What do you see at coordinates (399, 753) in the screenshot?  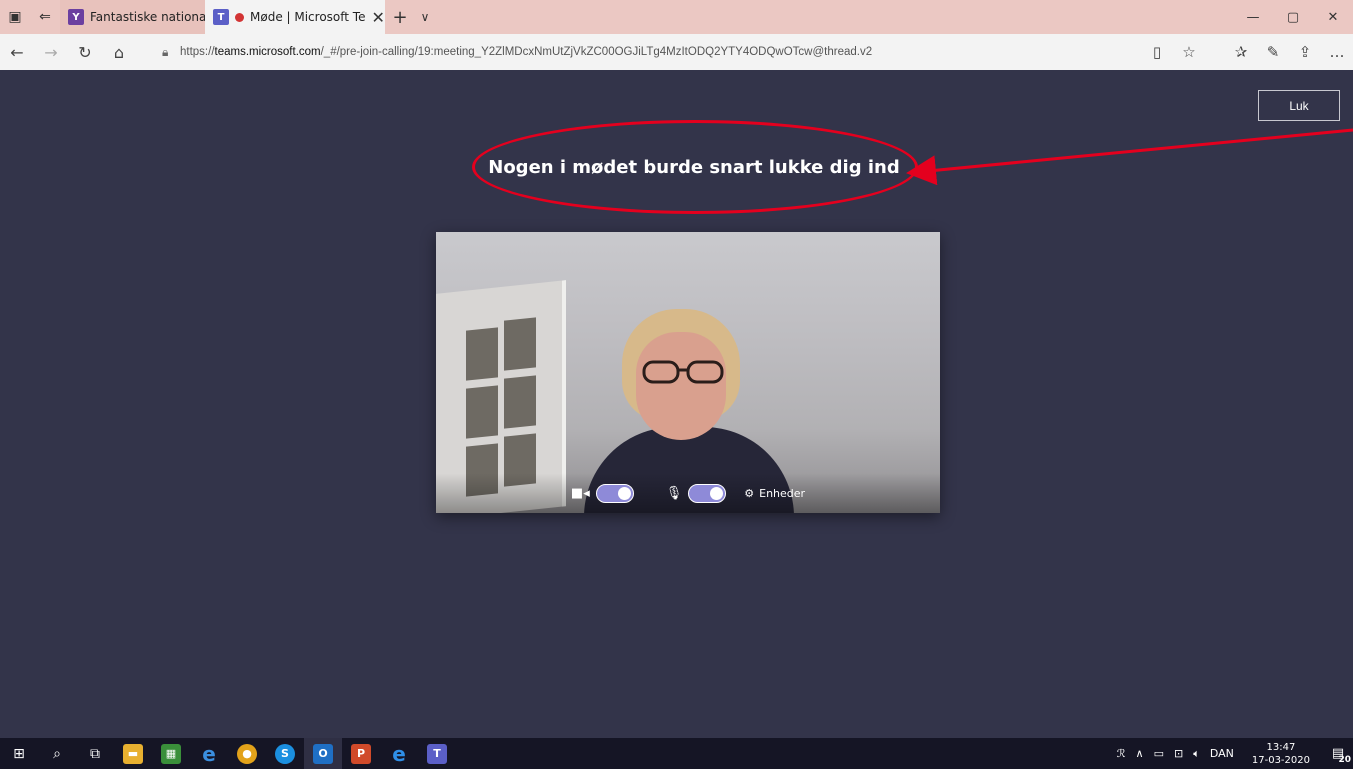 I see `edge-icon: e` at bounding box center [399, 753].